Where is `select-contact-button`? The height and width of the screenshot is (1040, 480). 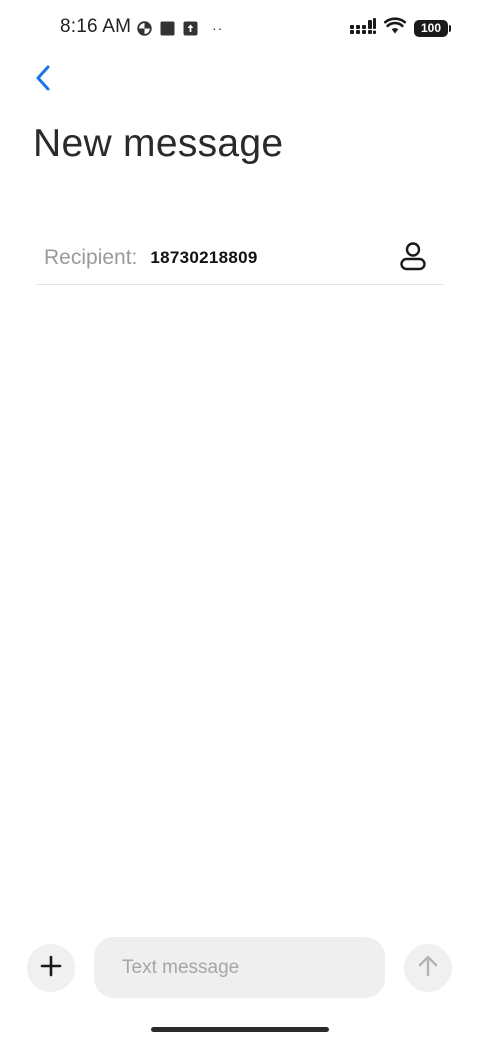
select-contact-button is located at coordinates (413, 258).